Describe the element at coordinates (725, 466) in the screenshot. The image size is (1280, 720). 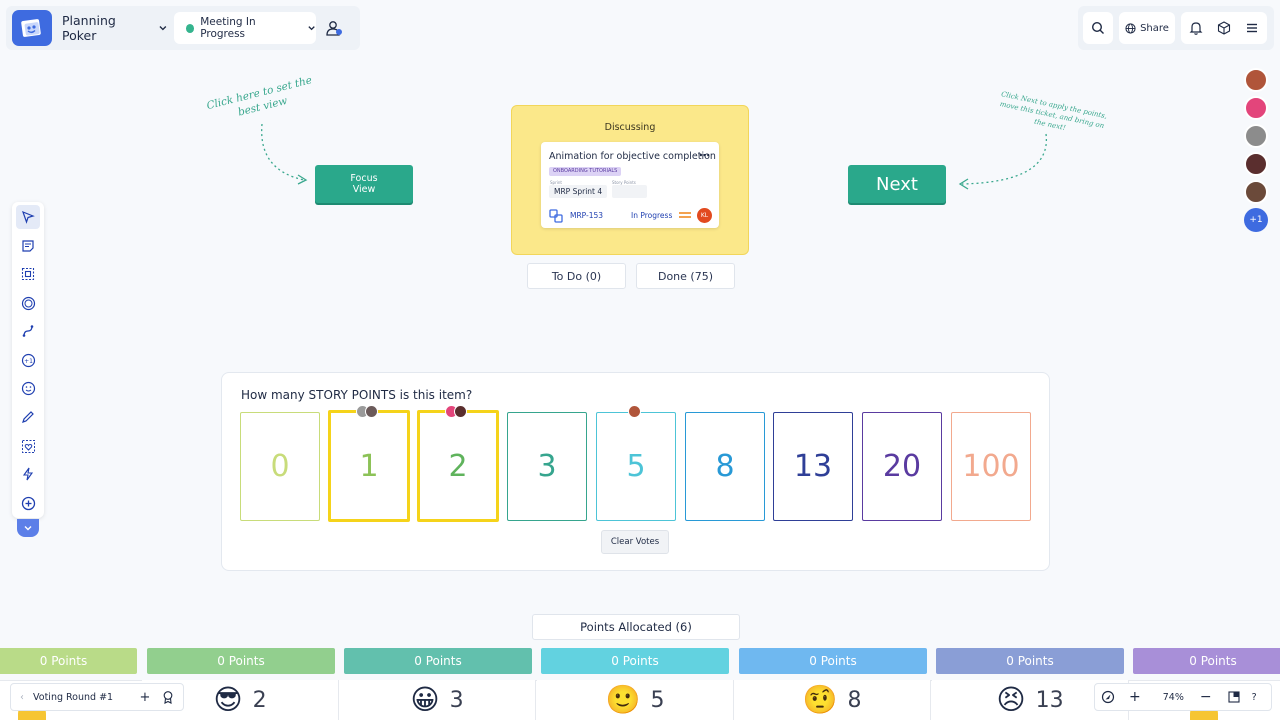
I see `vote-card: 8` at that location.